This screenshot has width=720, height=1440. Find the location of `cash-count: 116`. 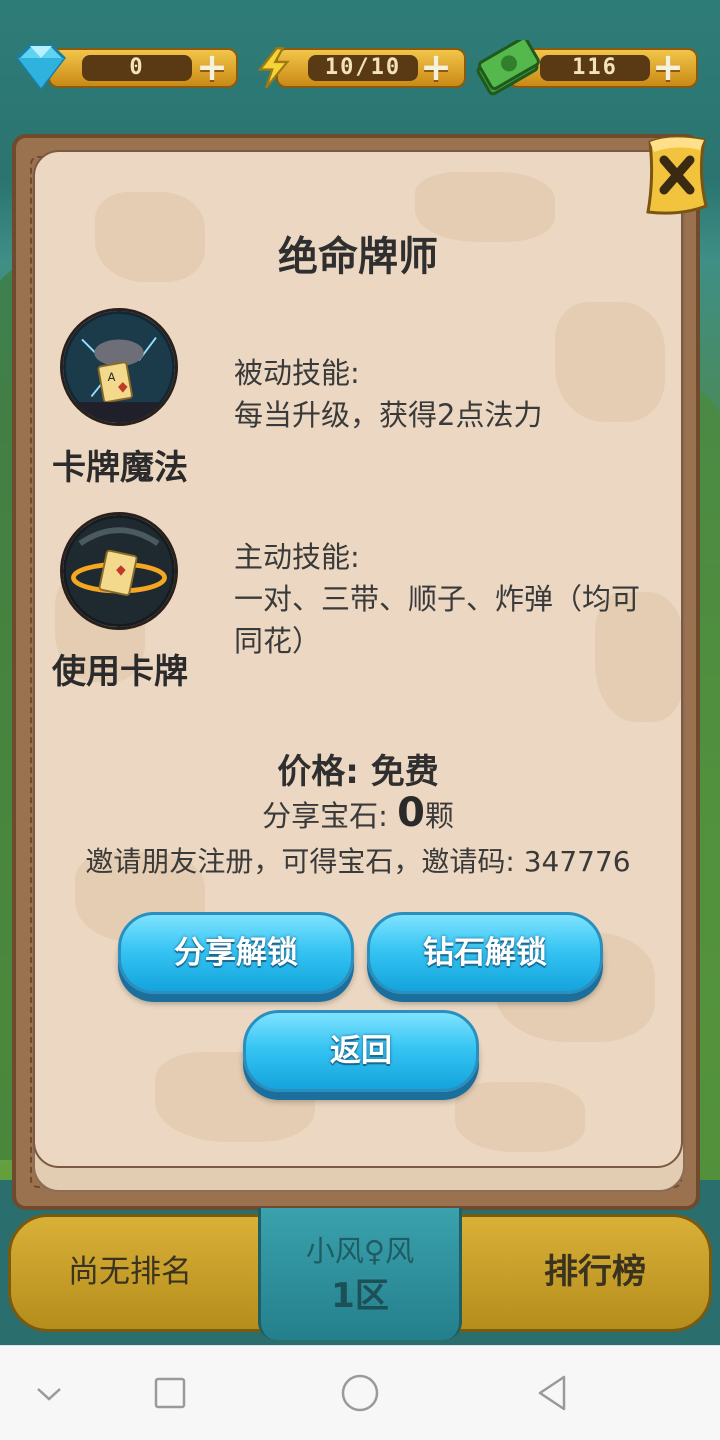

cash-count: 116 is located at coordinates (595, 68).